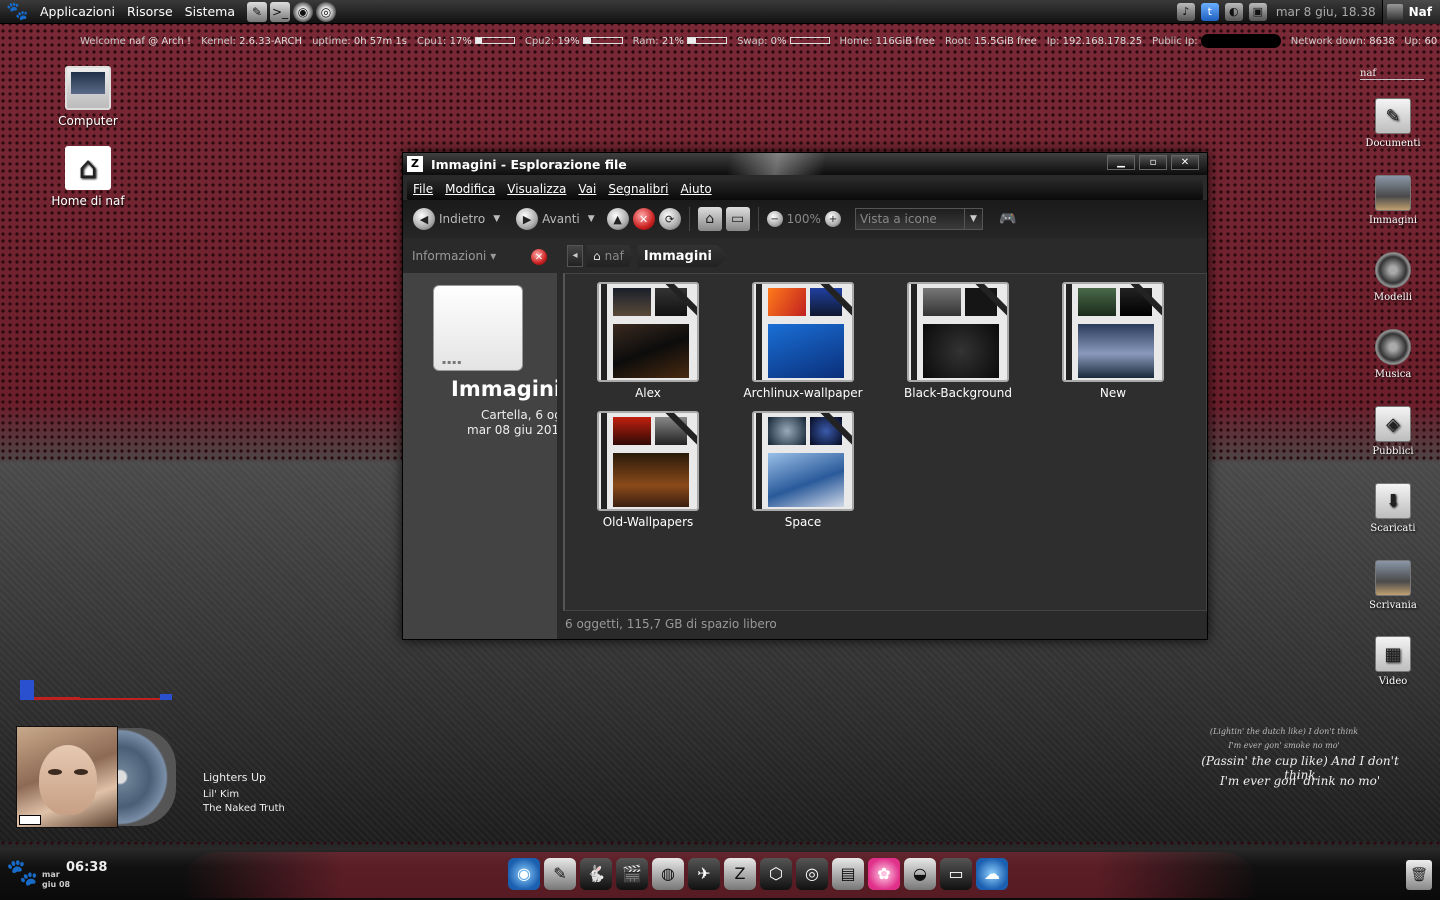  I want to click on desktop-icon-computer: Computer, so click(88, 97).